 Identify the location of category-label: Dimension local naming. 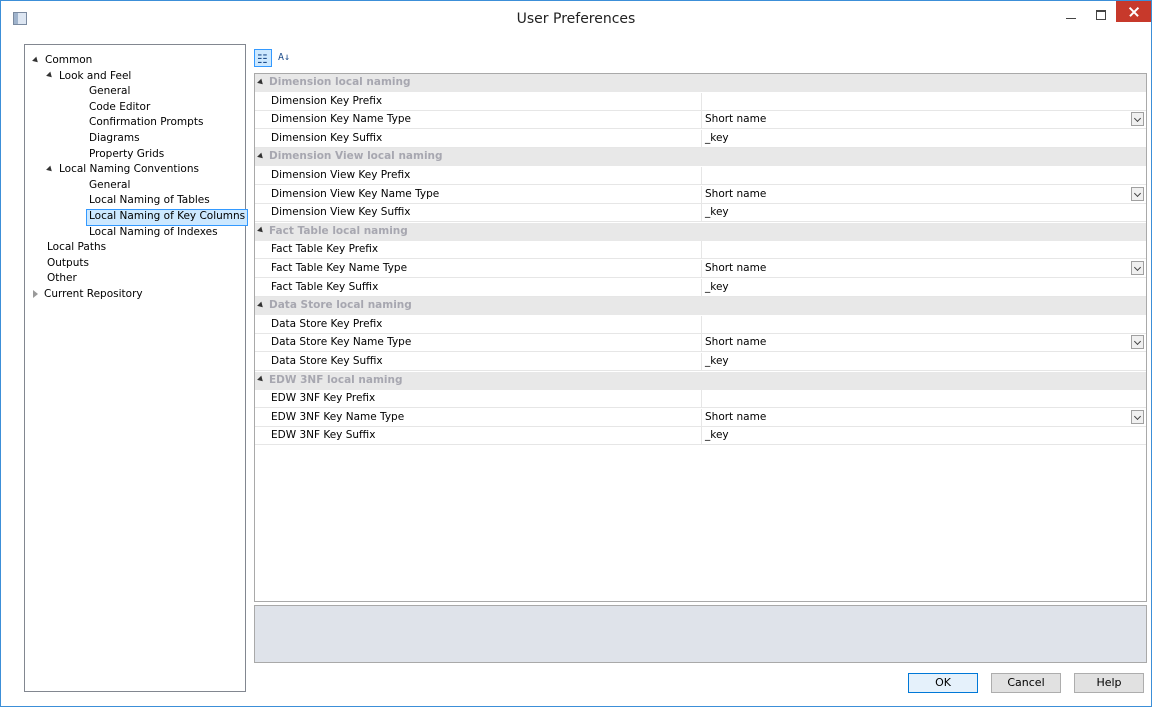
(340, 82).